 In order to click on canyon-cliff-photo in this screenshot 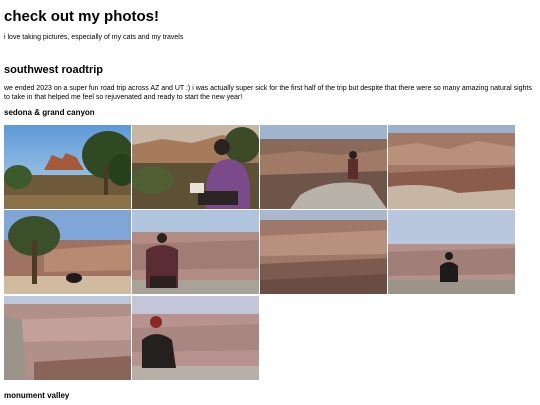, I will do `click(67, 338)`.